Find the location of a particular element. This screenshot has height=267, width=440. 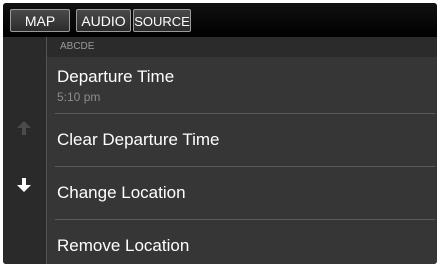

menu-item-departure-time: Departure Time 5:10 pm is located at coordinates (242, 85).